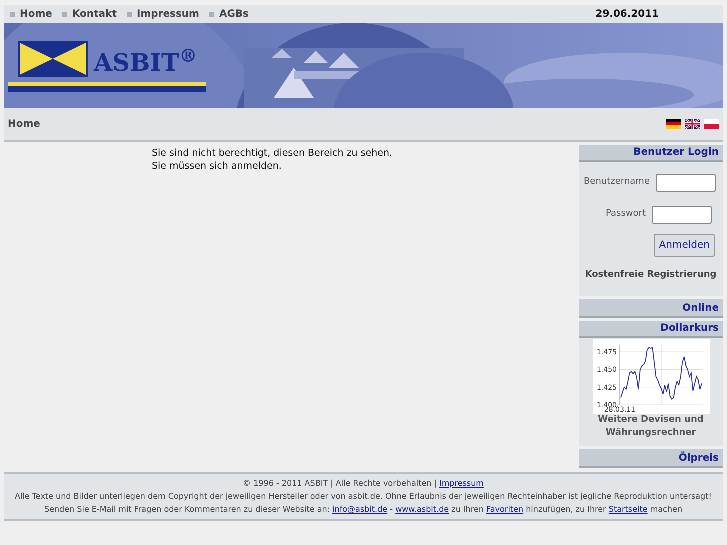 This screenshot has height=545, width=727. What do you see at coordinates (686, 183) in the screenshot?
I see `username-field` at bounding box center [686, 183].